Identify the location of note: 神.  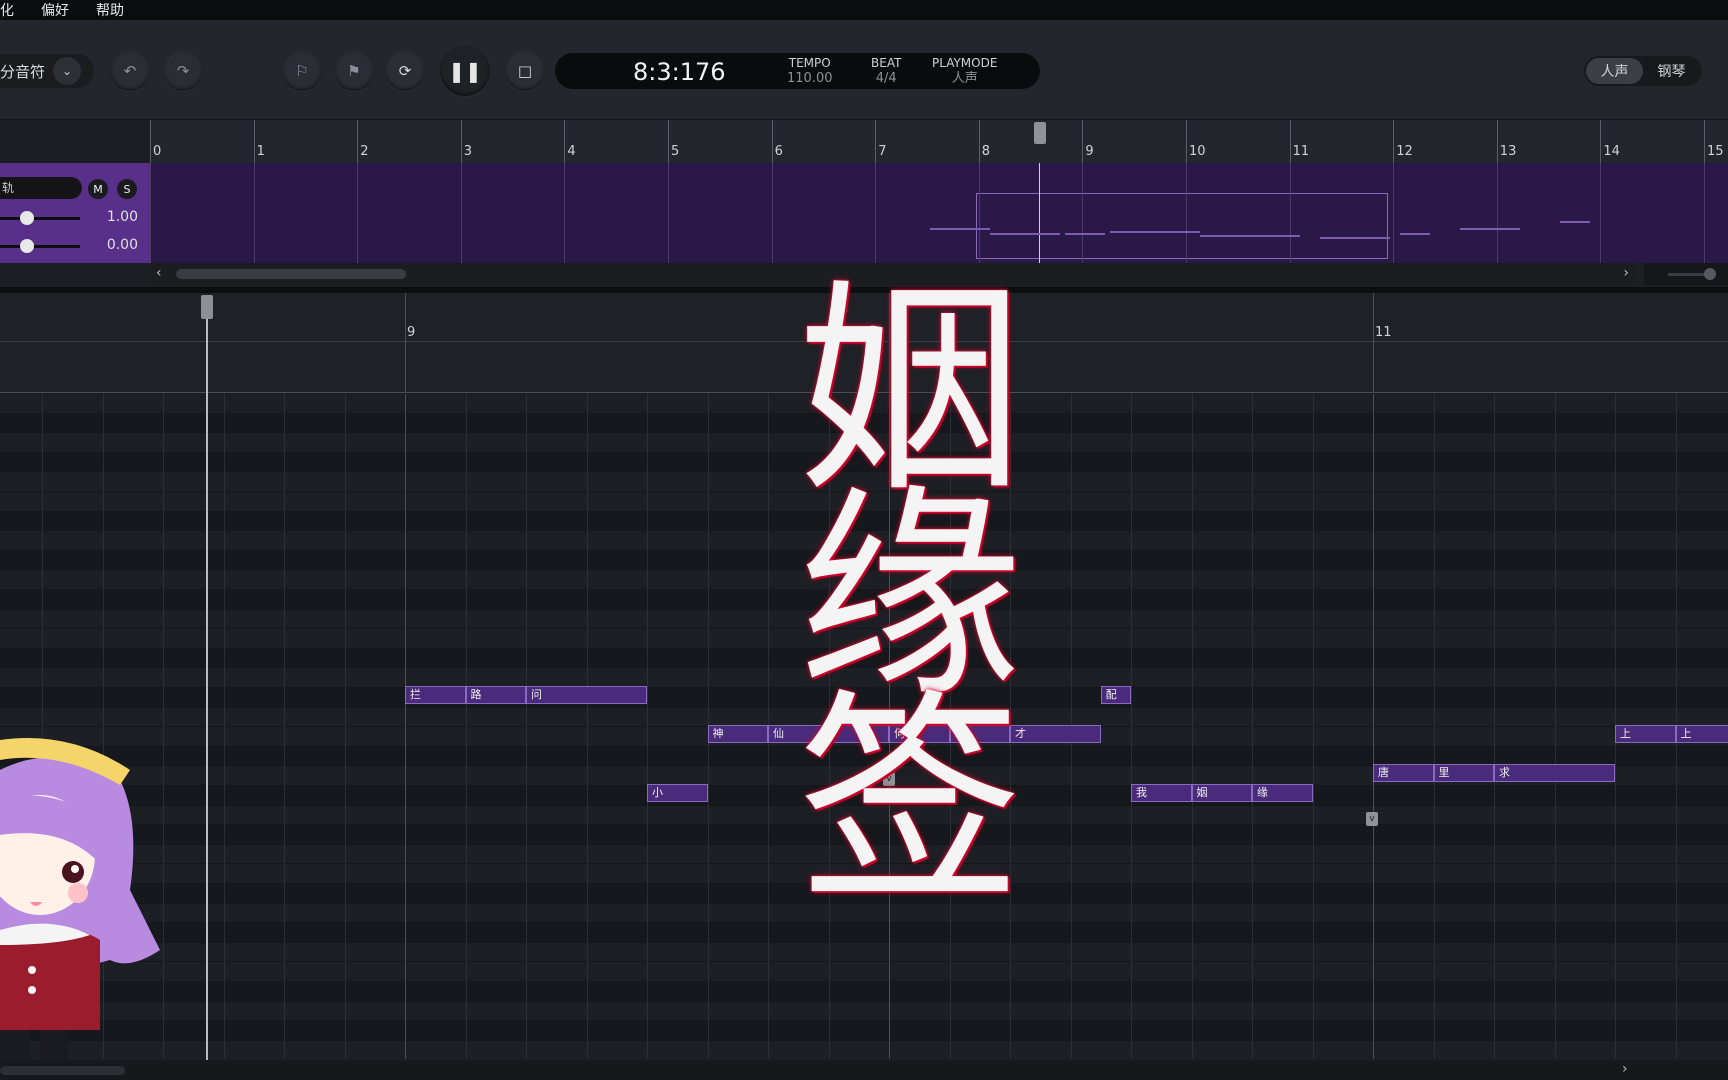
(737, 734).